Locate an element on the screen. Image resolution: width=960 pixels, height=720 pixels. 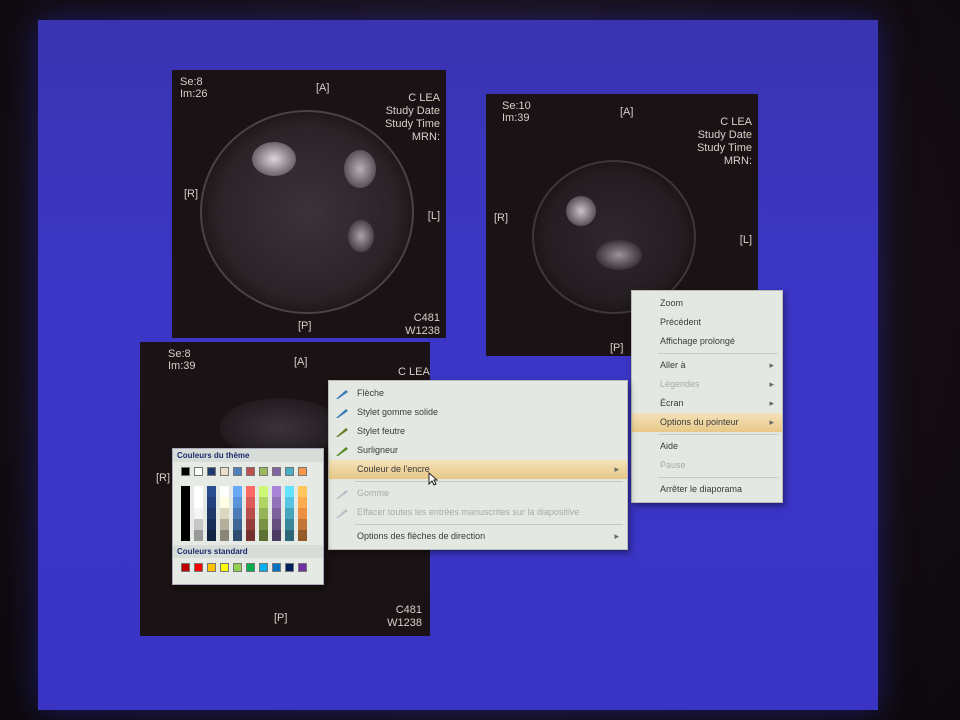
menu-item-couleur-de-l-encre: Couleur de l'encre ▸ is located at coordinates (478, 469).